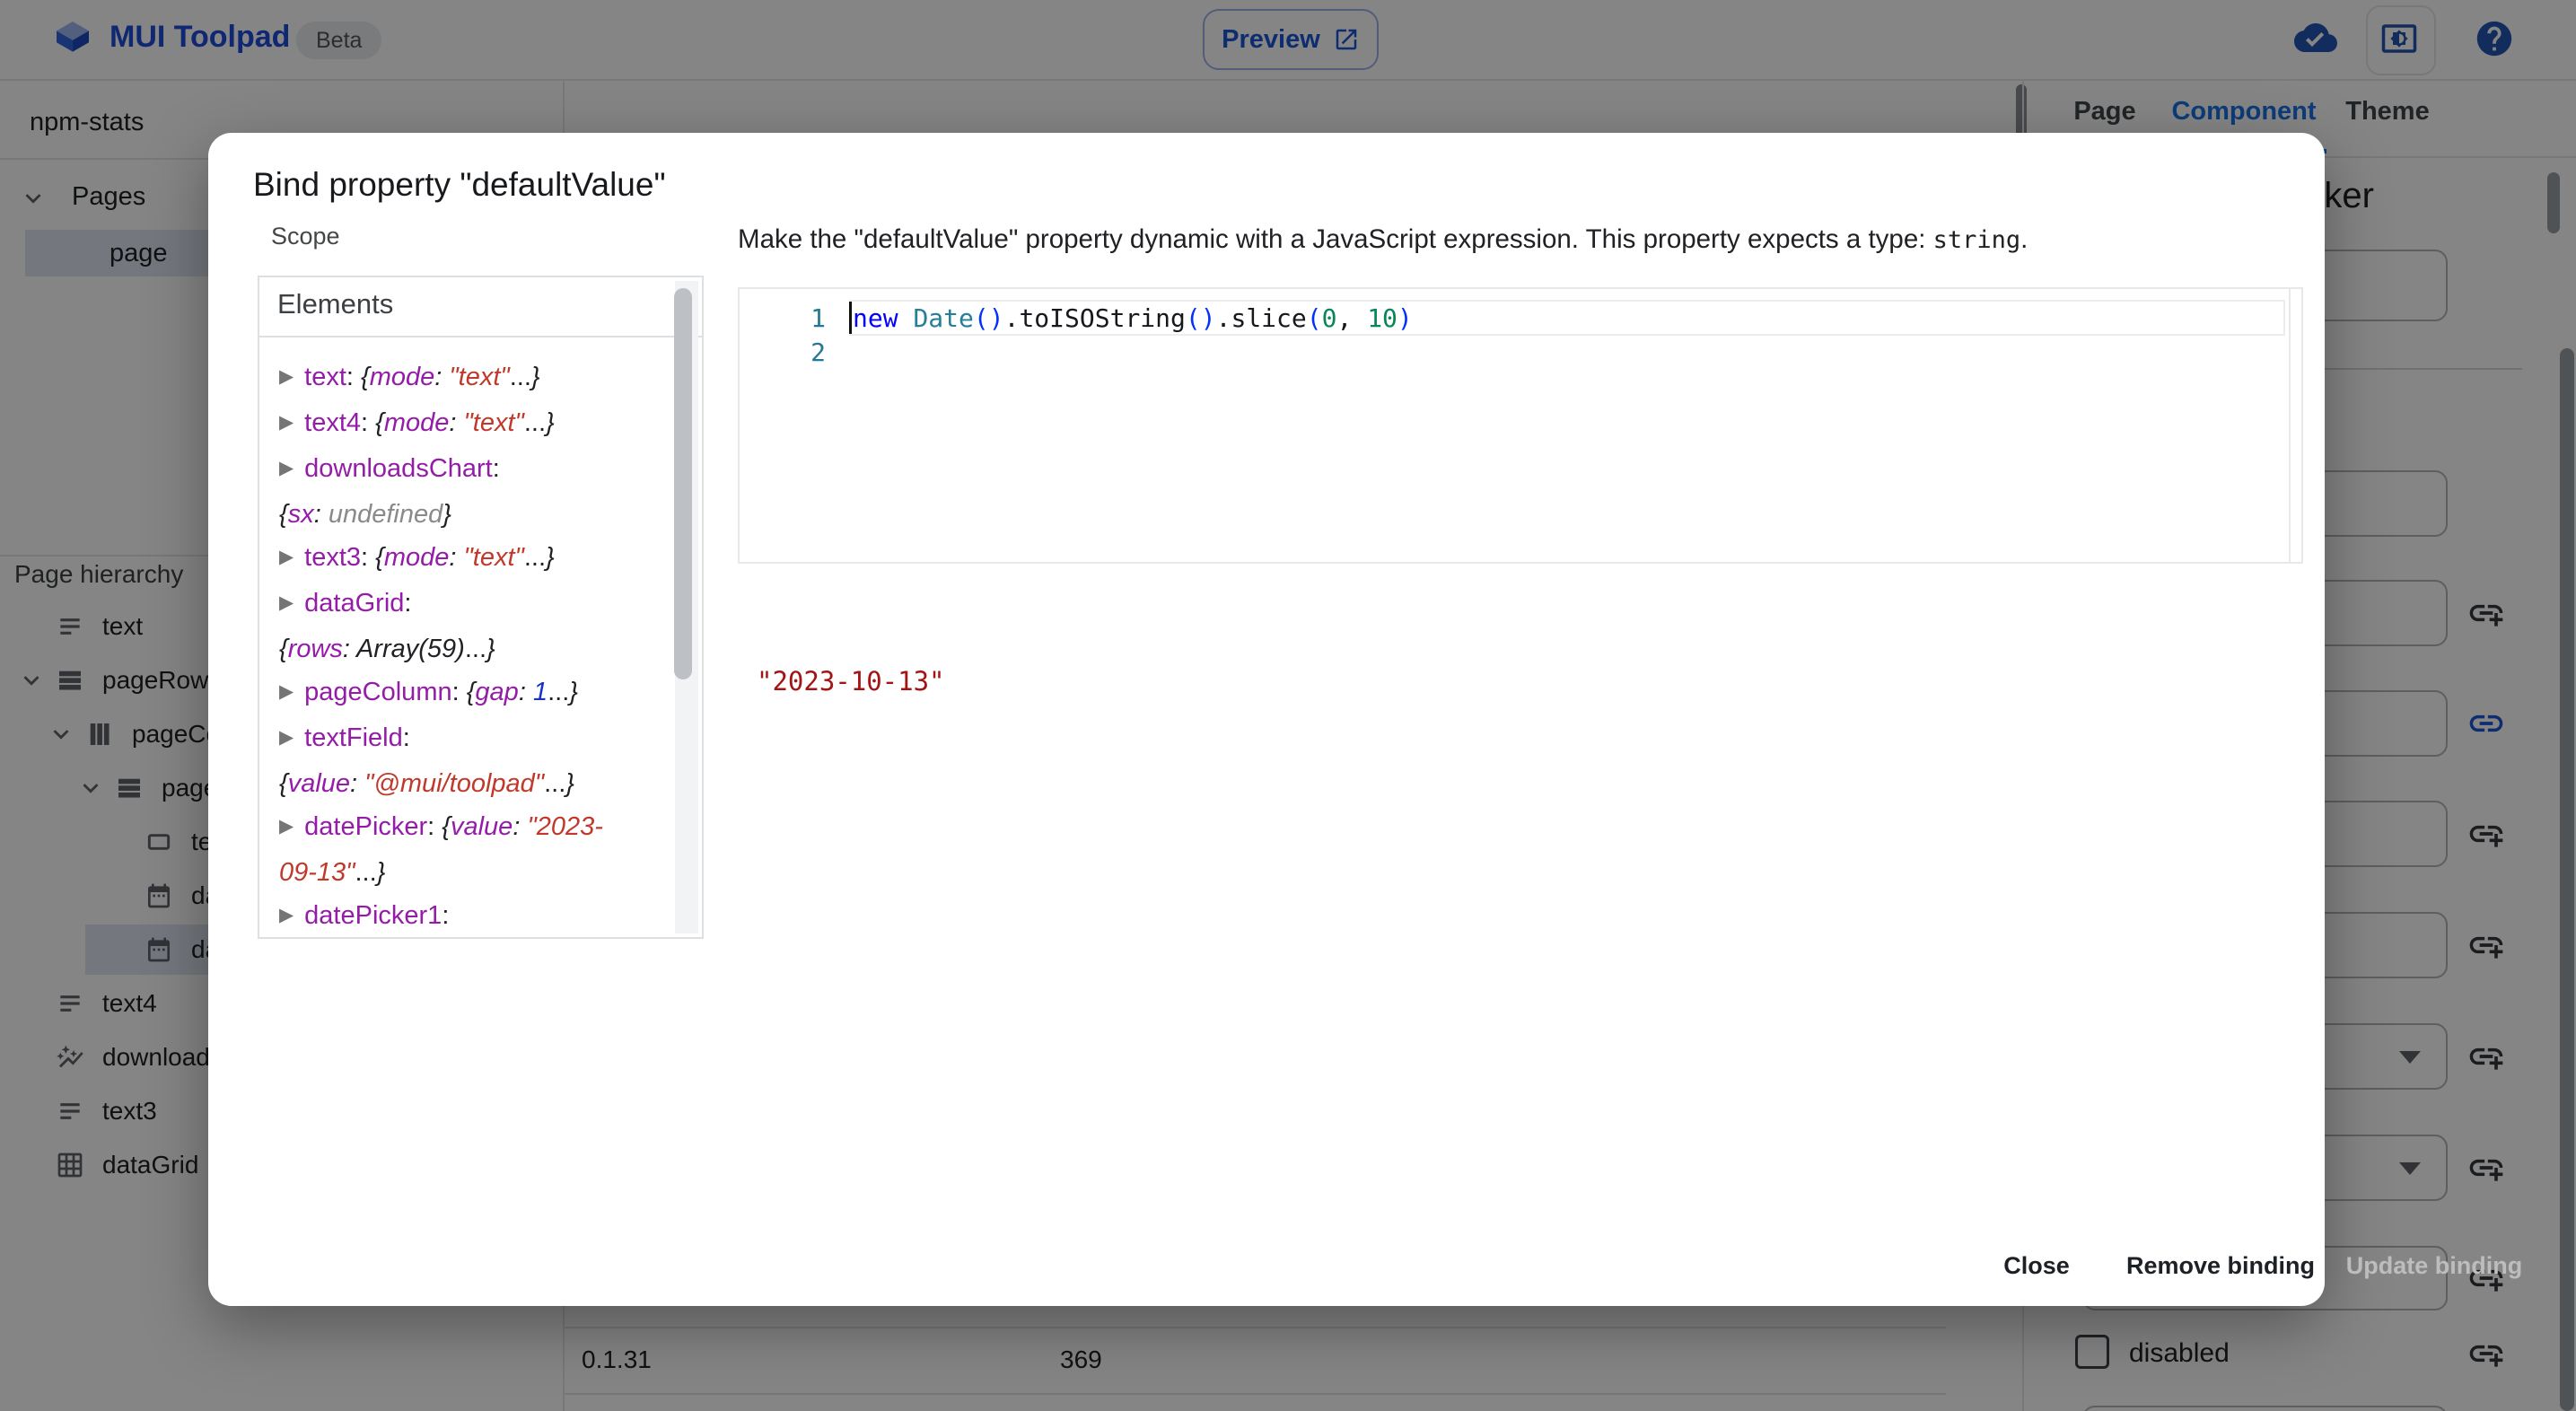  I want to click on expression-code-editor: 12 new Date().toISOString().slice(0, 10), so click(1520, 425).